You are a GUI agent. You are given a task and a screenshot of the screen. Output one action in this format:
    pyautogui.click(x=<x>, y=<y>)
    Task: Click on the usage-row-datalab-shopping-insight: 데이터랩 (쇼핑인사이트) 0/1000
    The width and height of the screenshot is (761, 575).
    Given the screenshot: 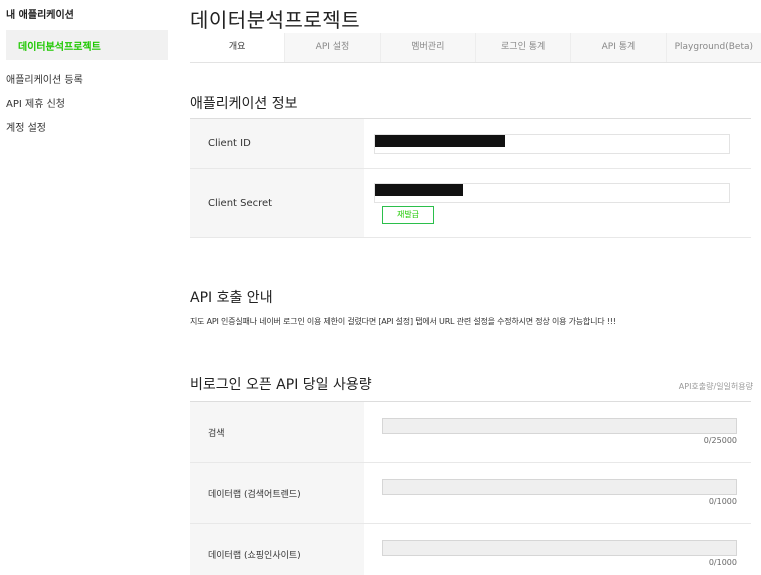 What is the action you would take?
    pyautogui.click(x=470, y=549)
    